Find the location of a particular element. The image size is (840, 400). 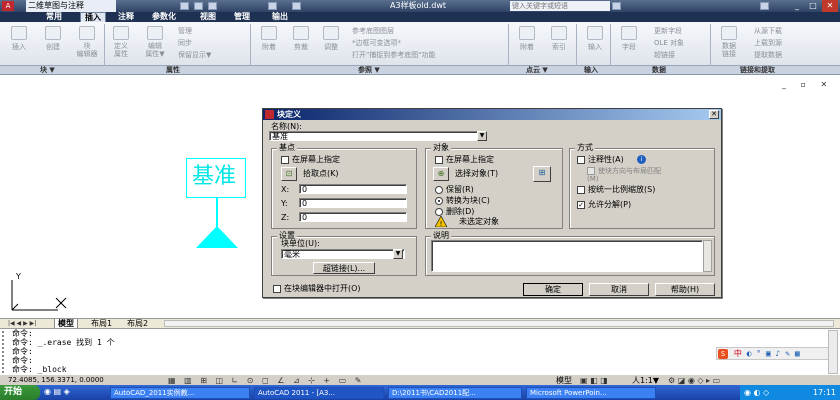

panel-reference-label: 参照 ▼ is located at coordinates (369, 70).